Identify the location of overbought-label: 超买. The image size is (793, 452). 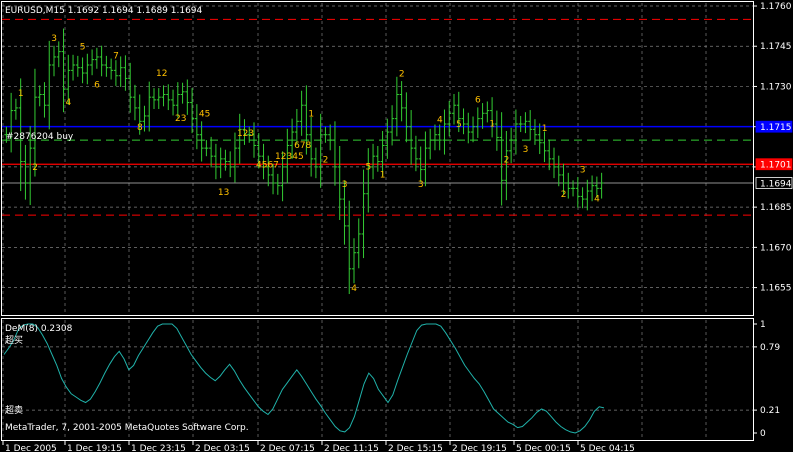
(14, 340).